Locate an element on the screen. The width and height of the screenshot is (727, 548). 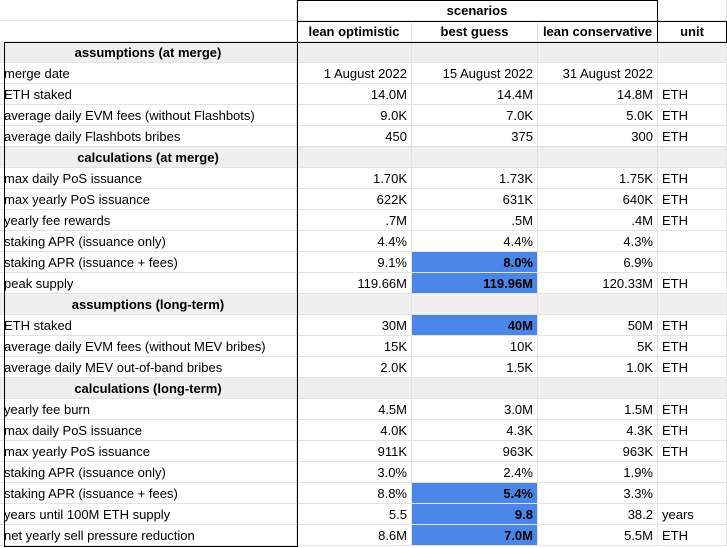
row-label: merge date is located at coordinates (148, 73).